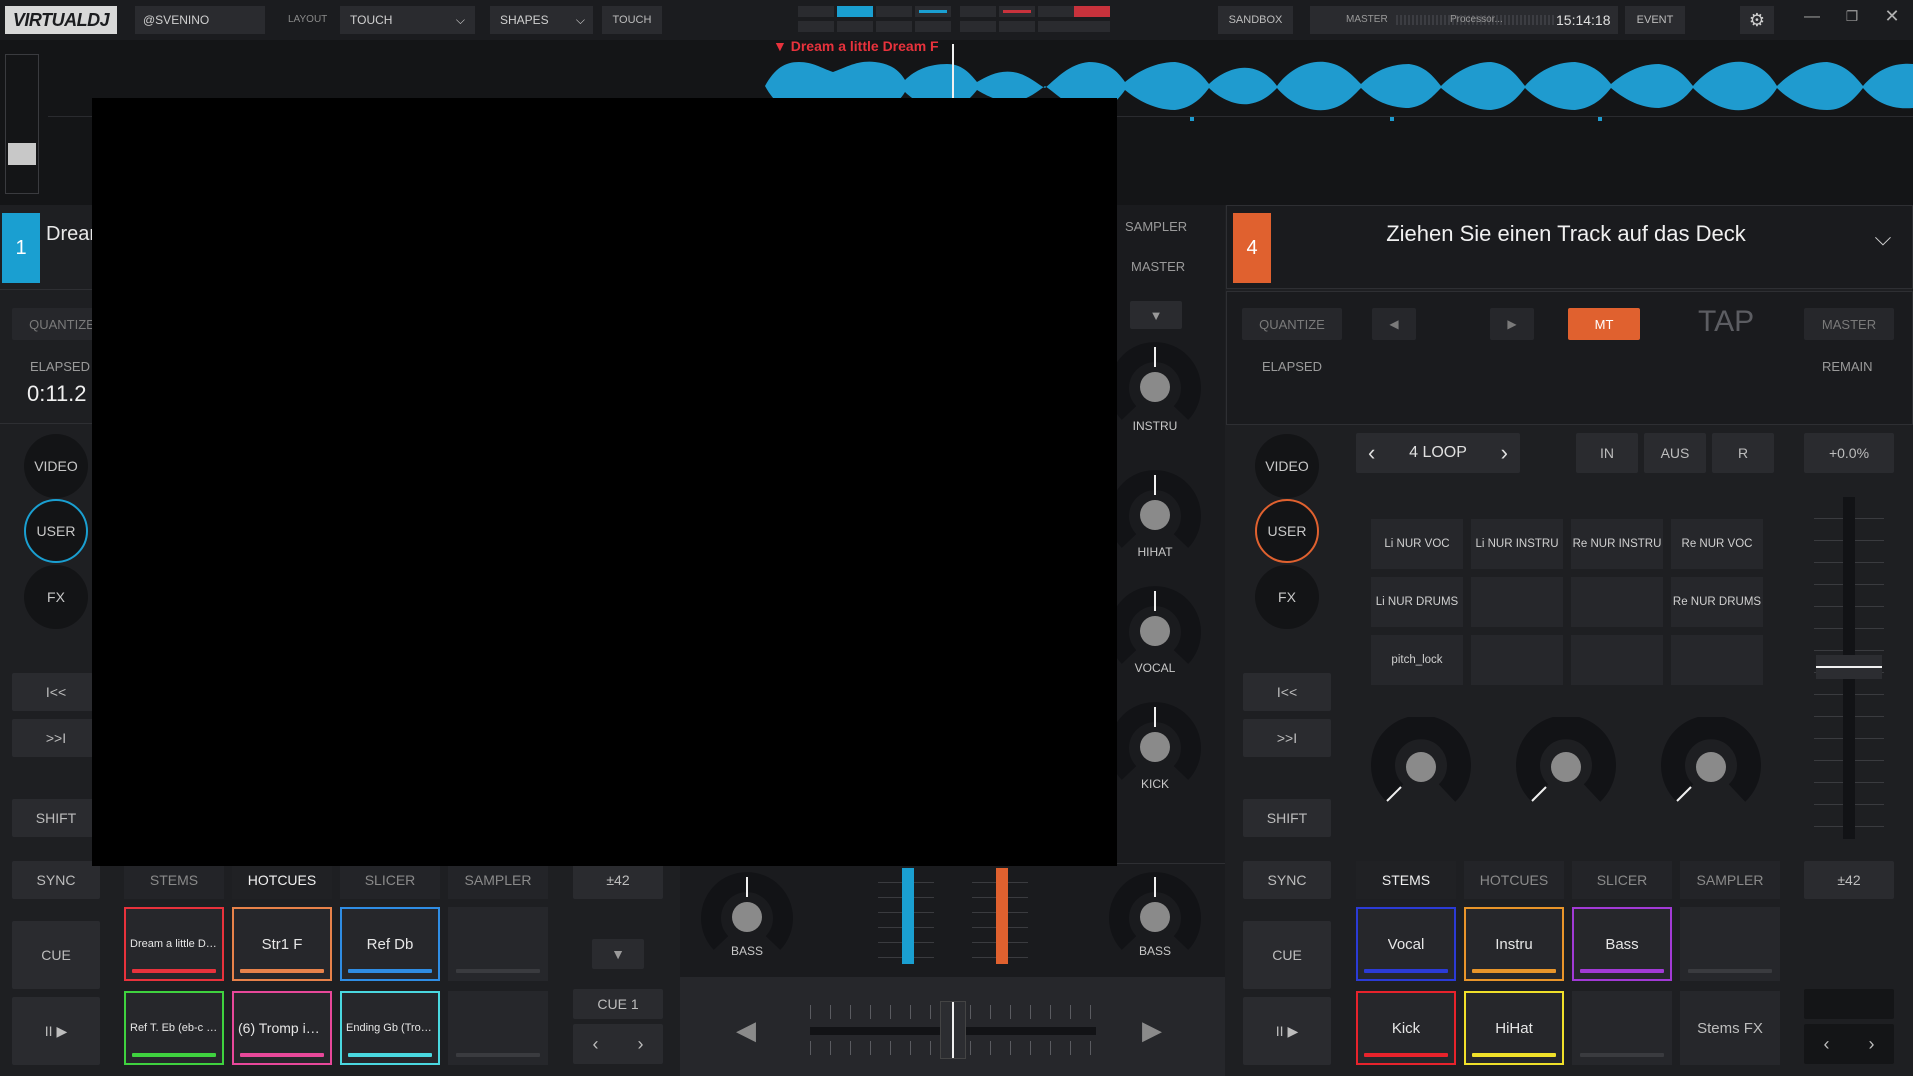 The height and width of the screenshot is (1076, 1913). What do you see at coordinates (1514, 944) in the screenshot?
I see `stem-pad: Instru` at bounding box center [1514, 944].